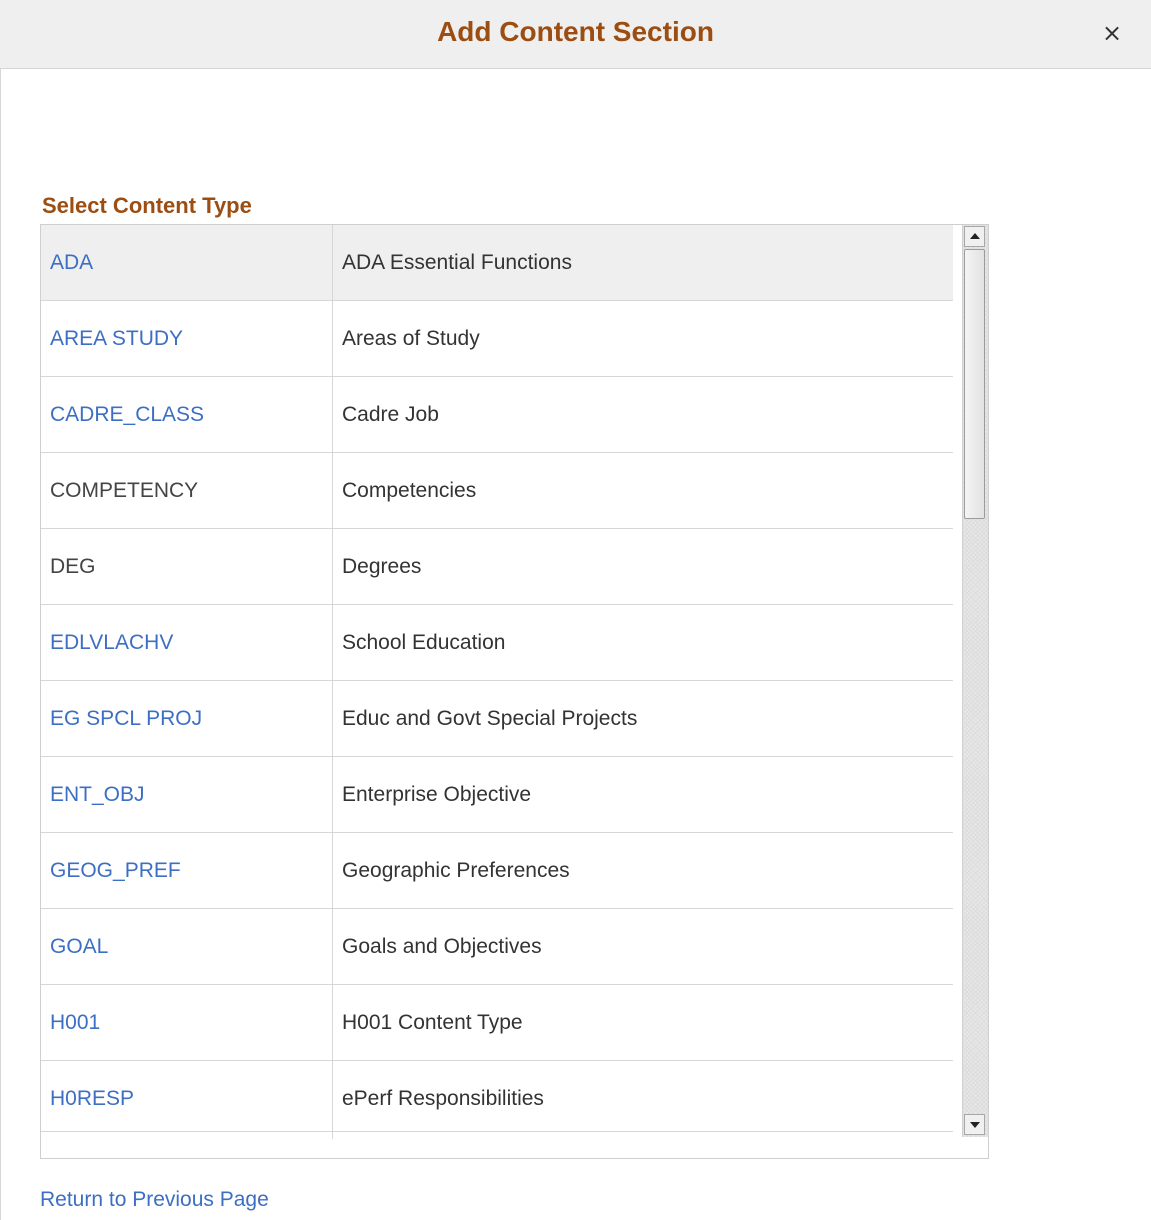  Describe the element at coordinates (497, 1144) in the screenshot. I see `grid-partial-row` at that location.